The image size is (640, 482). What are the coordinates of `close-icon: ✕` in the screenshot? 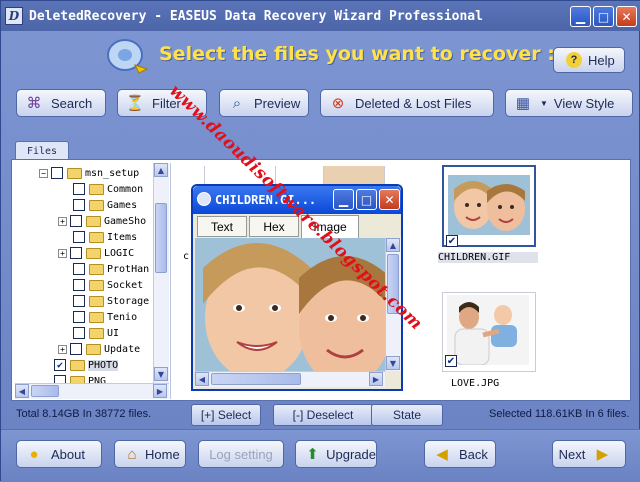 It's located at (626, 16).